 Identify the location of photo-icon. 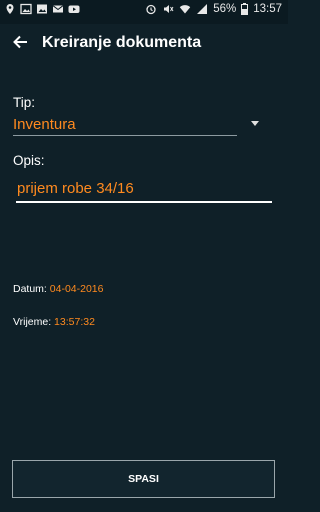
(26, 9).